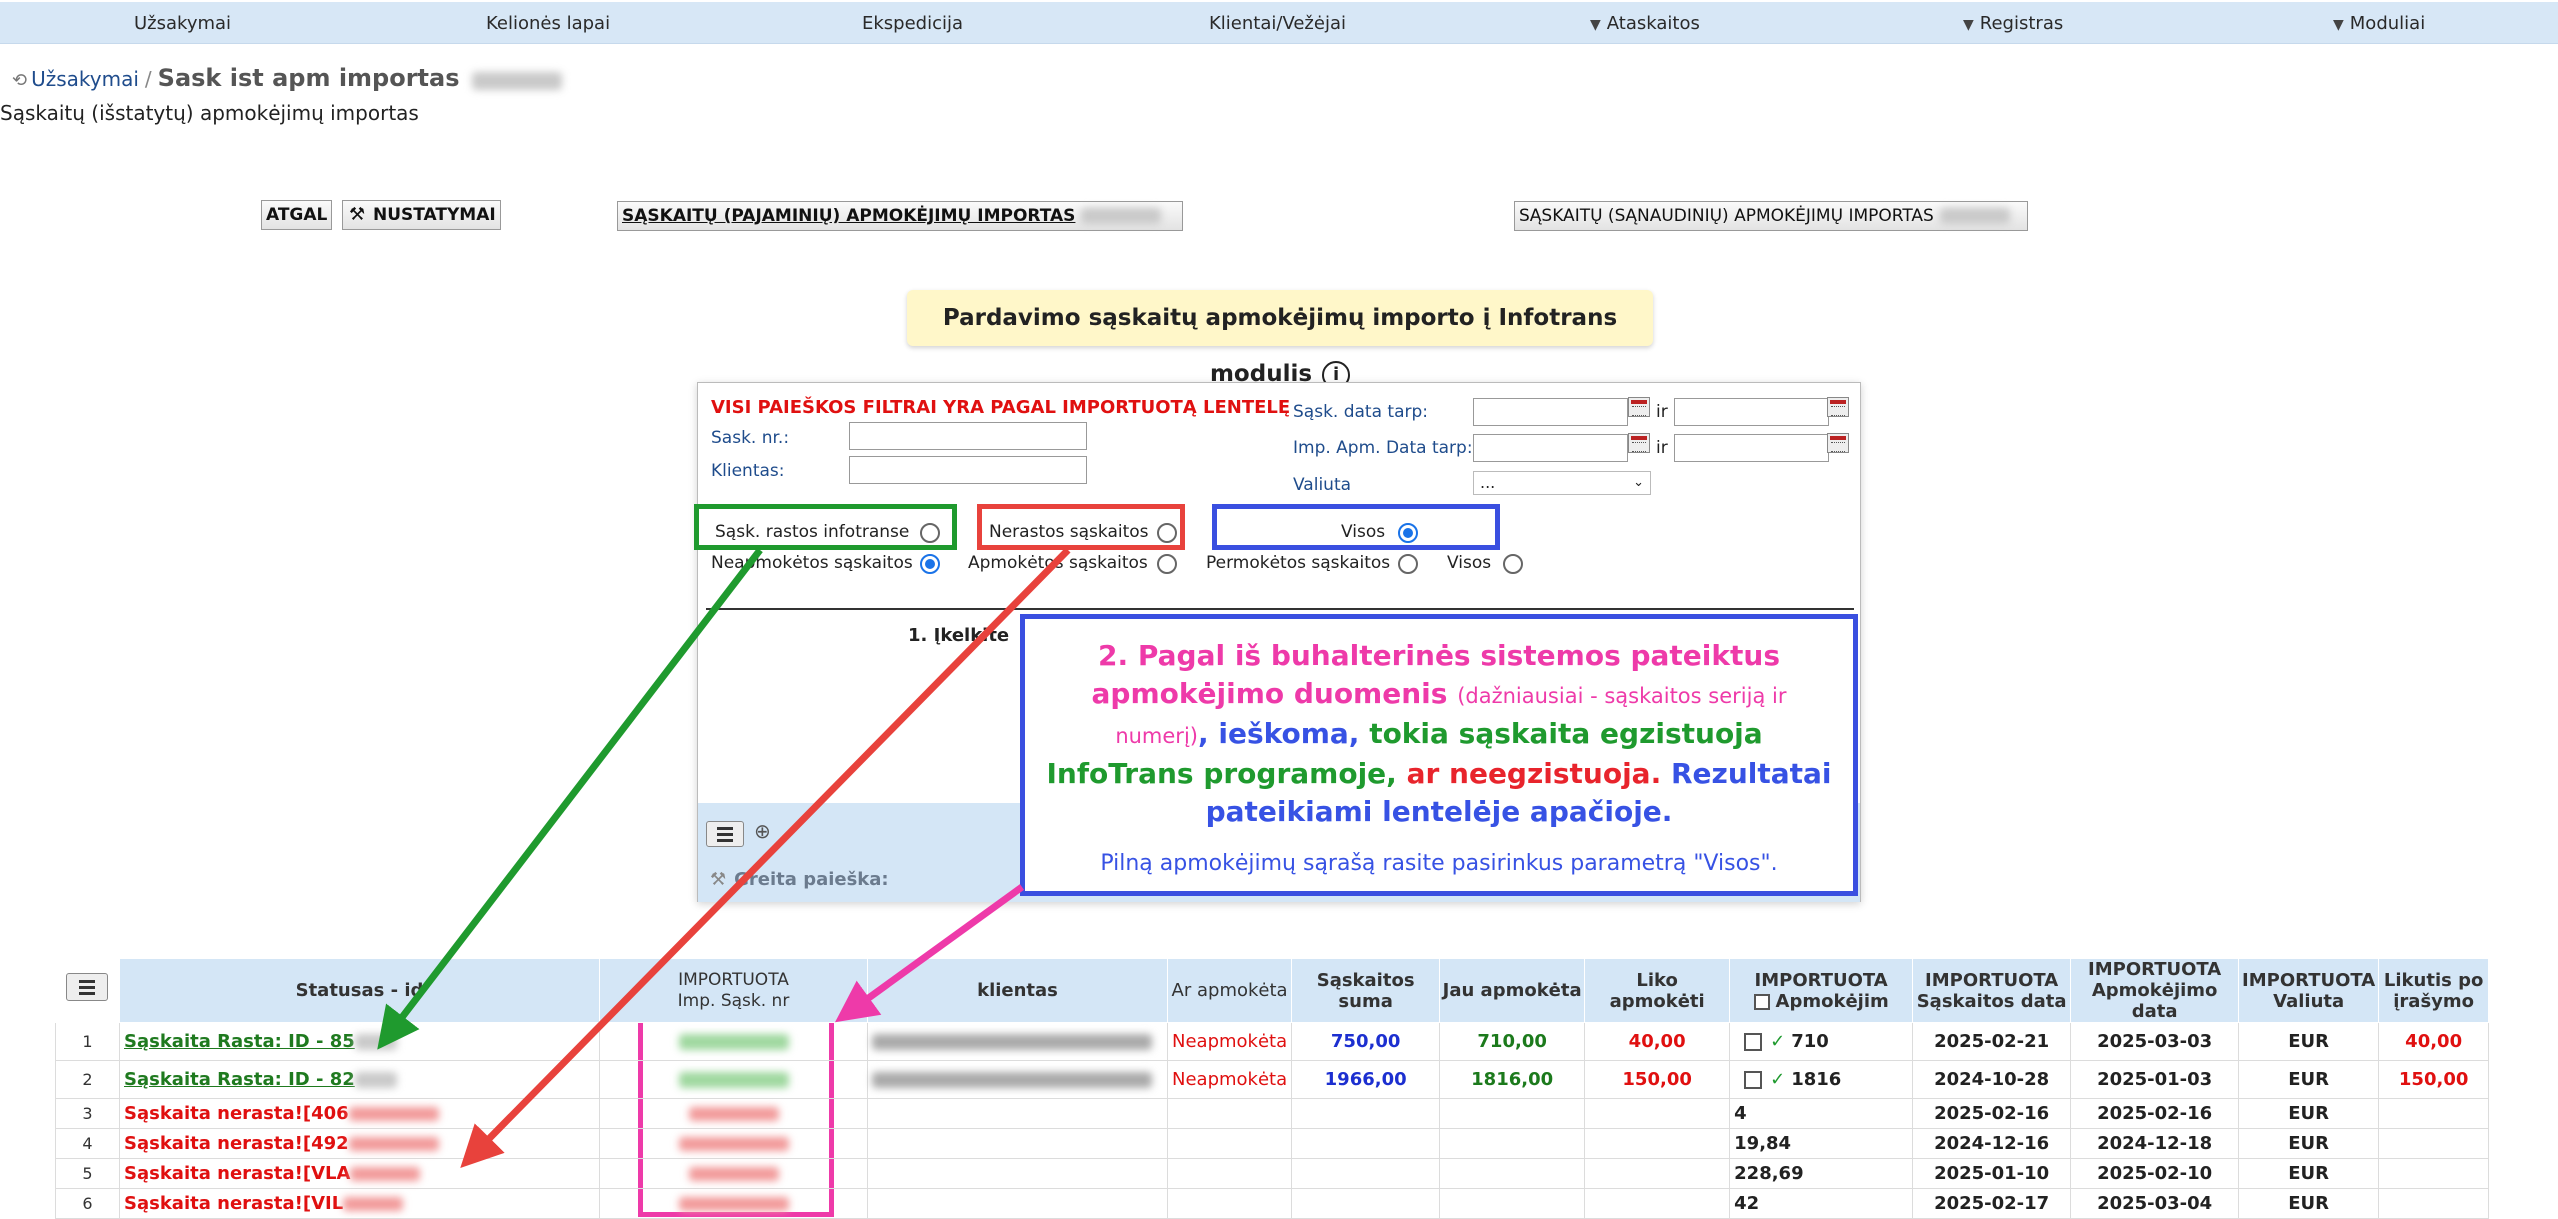  Describe the element at coordinates (1229, 990) in the screenshot. I see `paid-status-header: Ar apmokėta` at that location.